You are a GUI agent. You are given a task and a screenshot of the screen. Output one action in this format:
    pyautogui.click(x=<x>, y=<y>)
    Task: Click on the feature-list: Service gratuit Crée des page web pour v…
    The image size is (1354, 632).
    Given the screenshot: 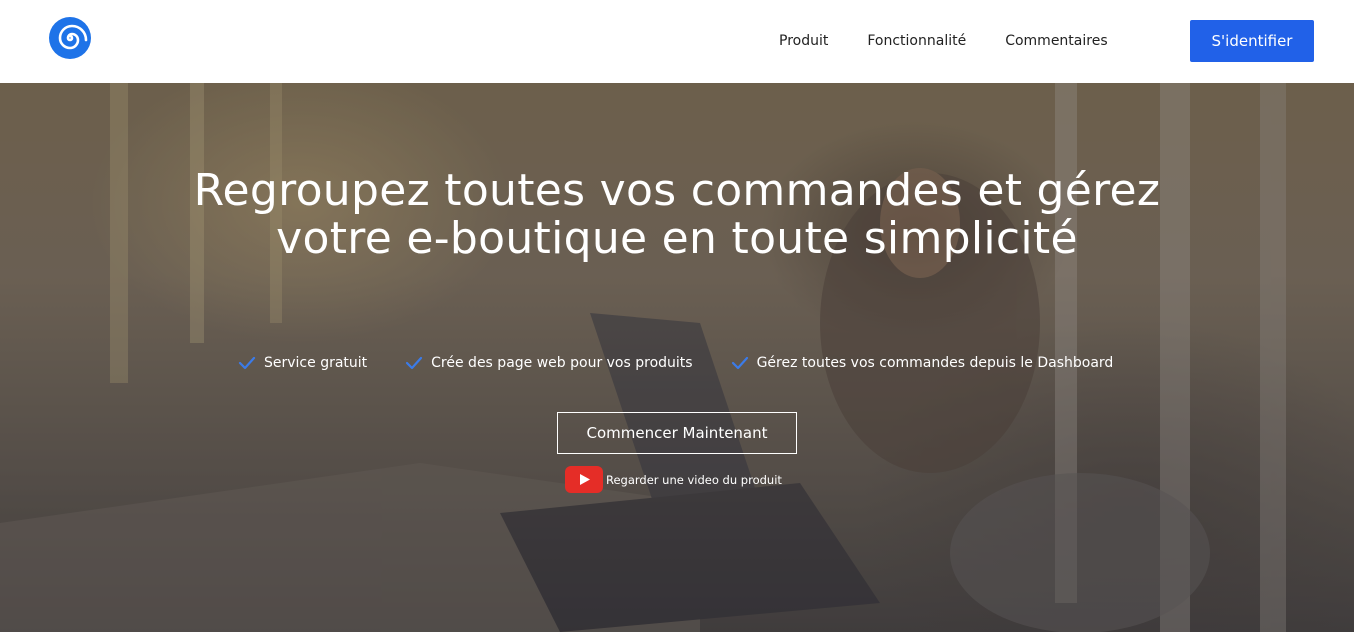 What is the action you would take?
    pyautogui.click(x=675, y=363)
    